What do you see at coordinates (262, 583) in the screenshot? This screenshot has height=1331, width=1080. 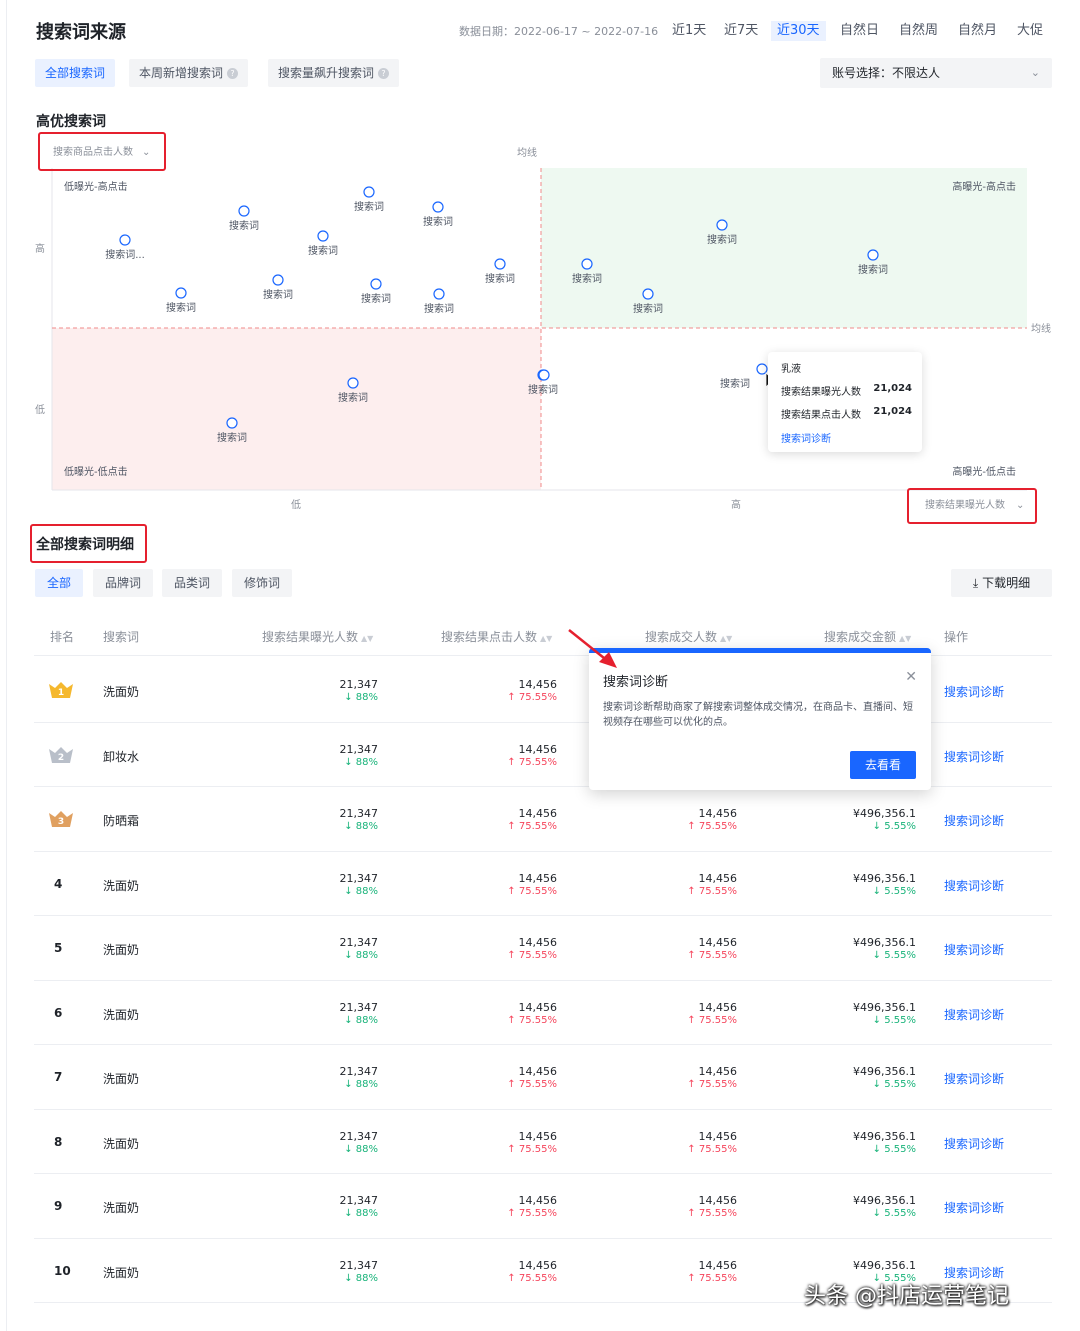 I see `tab-modifier: 修饰词` at bounding box center [262, 583].